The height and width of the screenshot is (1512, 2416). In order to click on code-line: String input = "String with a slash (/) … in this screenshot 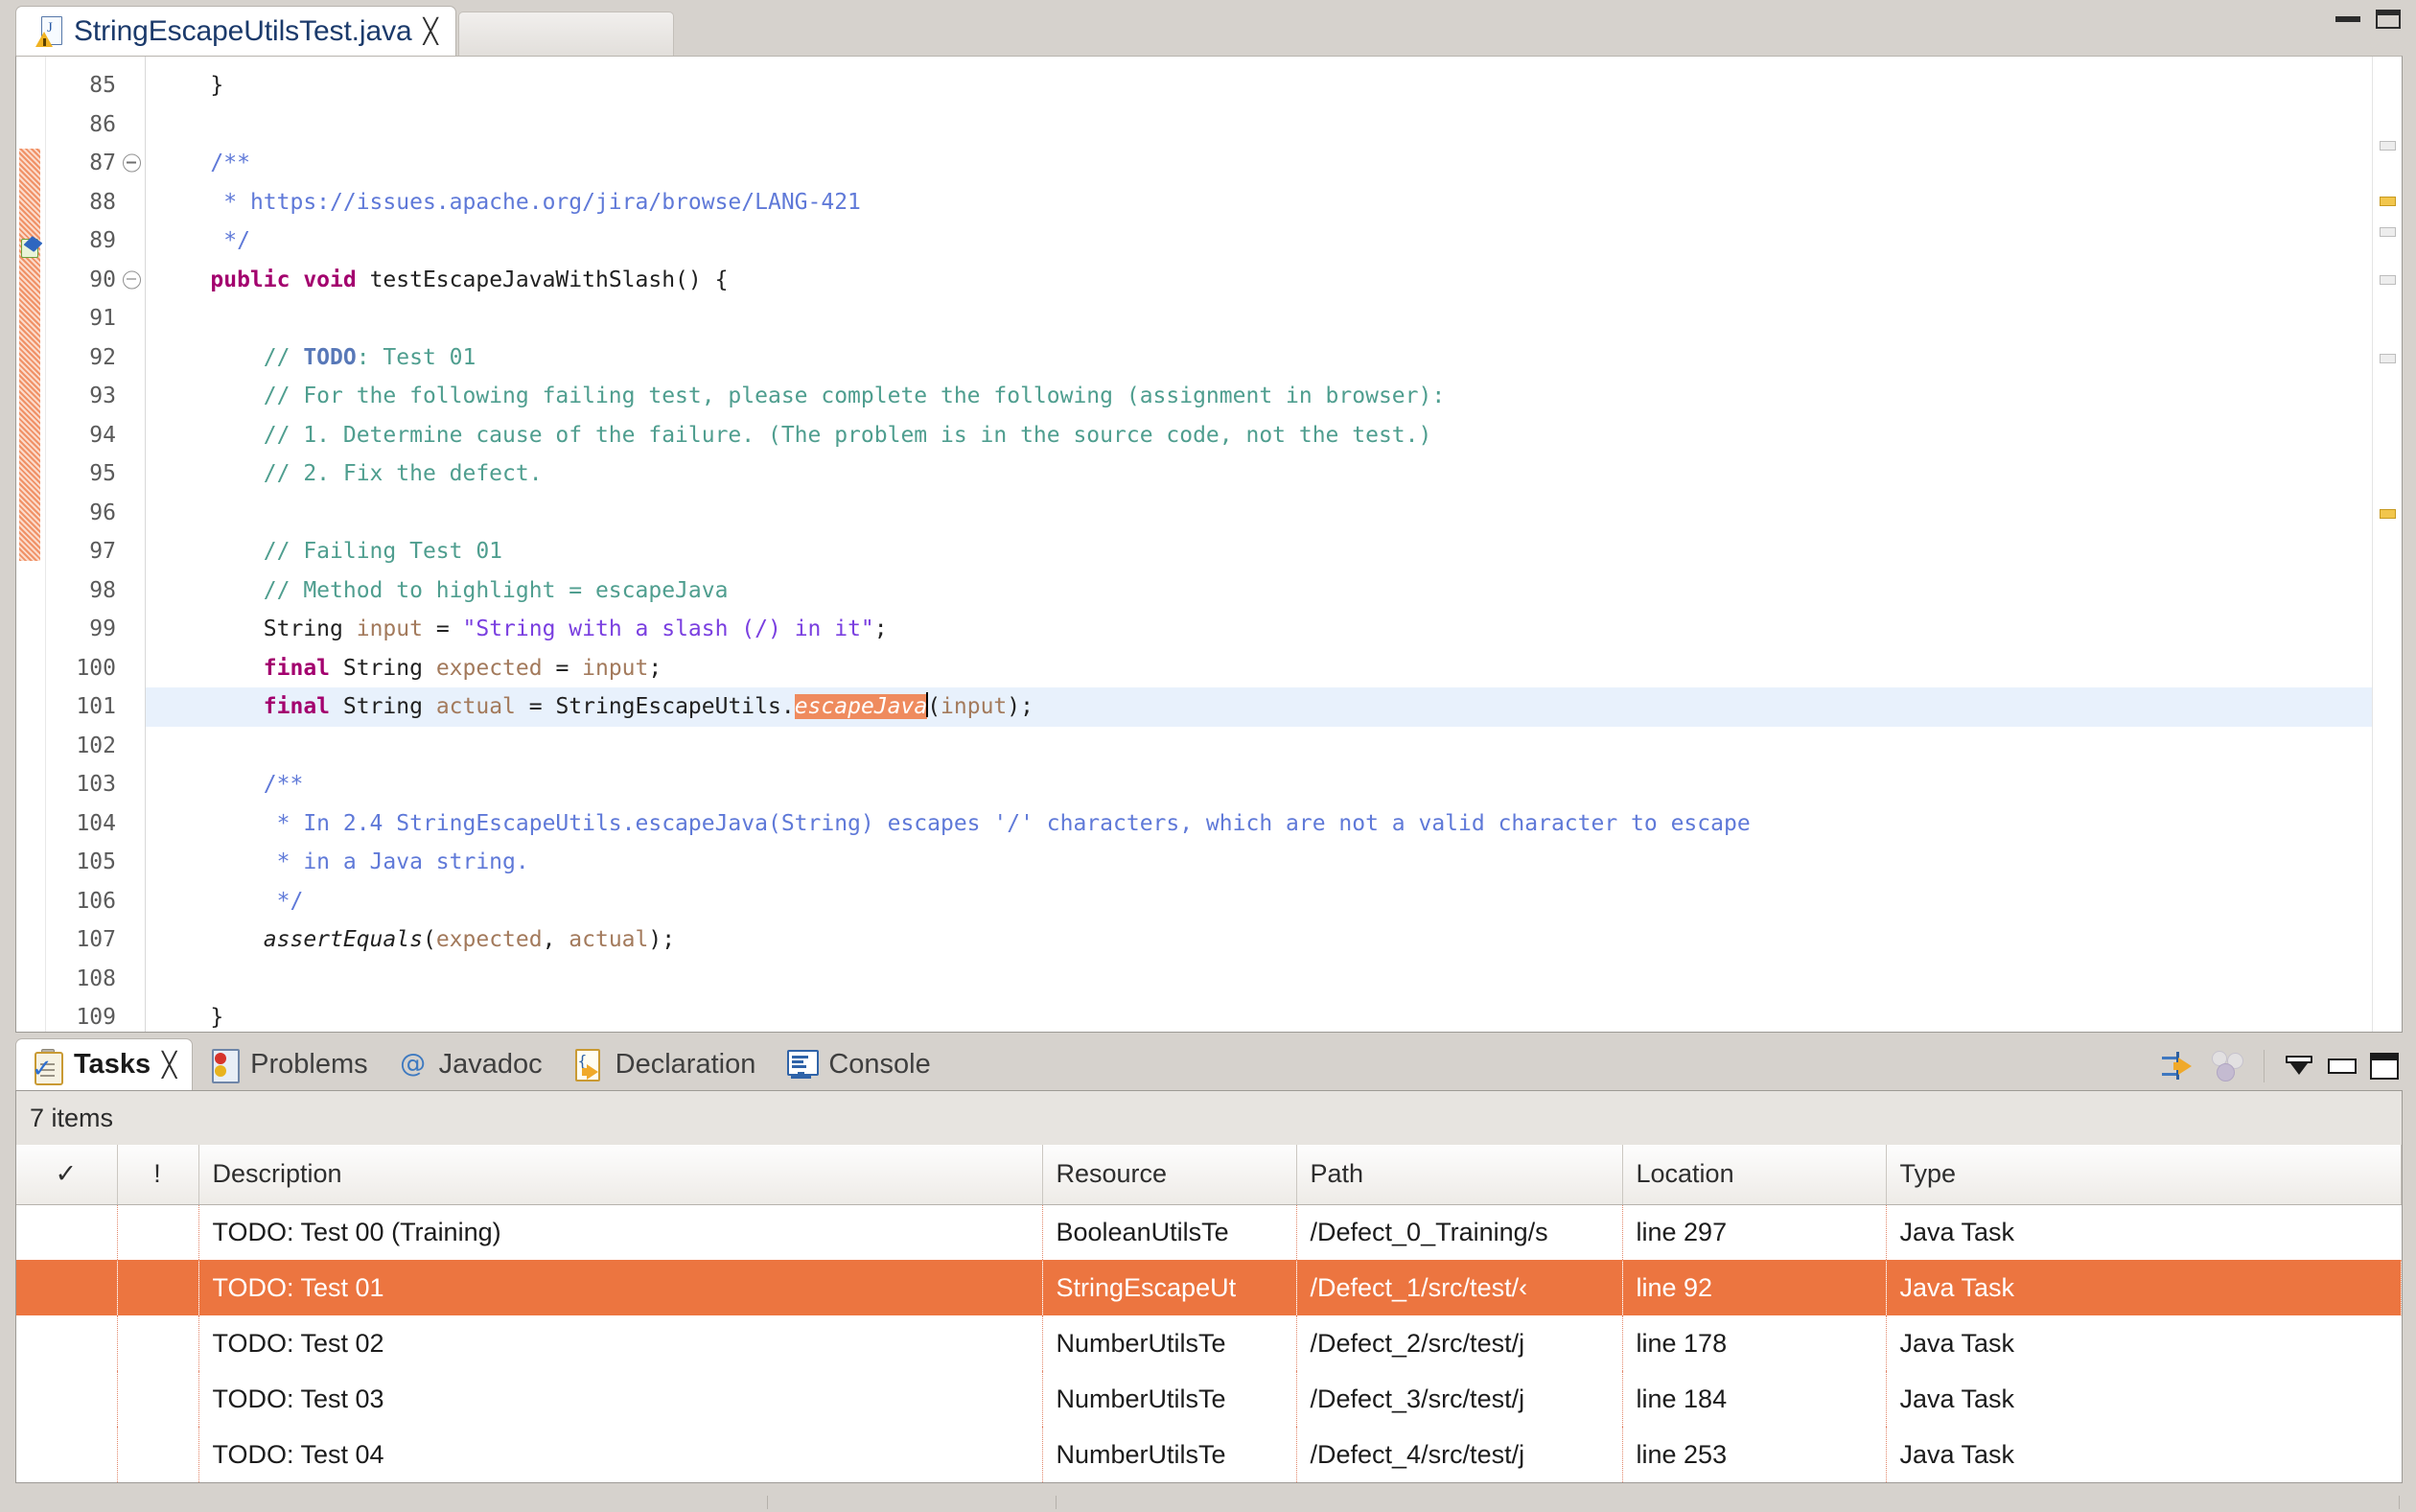, I will do `click(1259, 629)`.